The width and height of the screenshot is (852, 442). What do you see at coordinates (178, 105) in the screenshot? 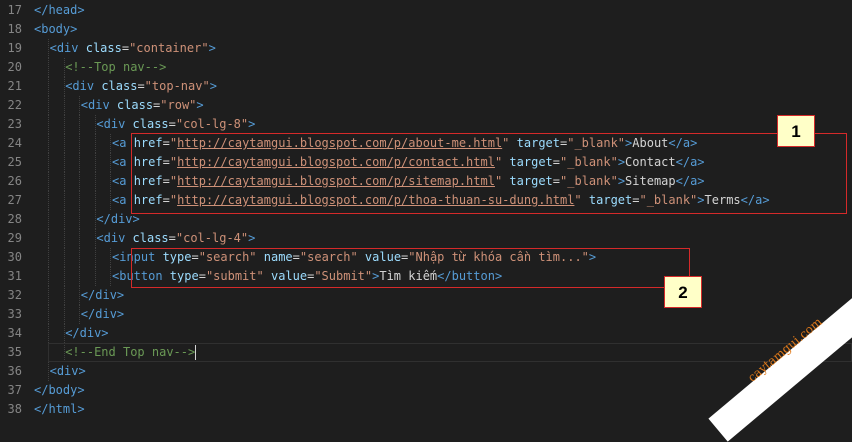
I see `code-token: "row"` at bounding box center [178, 105].